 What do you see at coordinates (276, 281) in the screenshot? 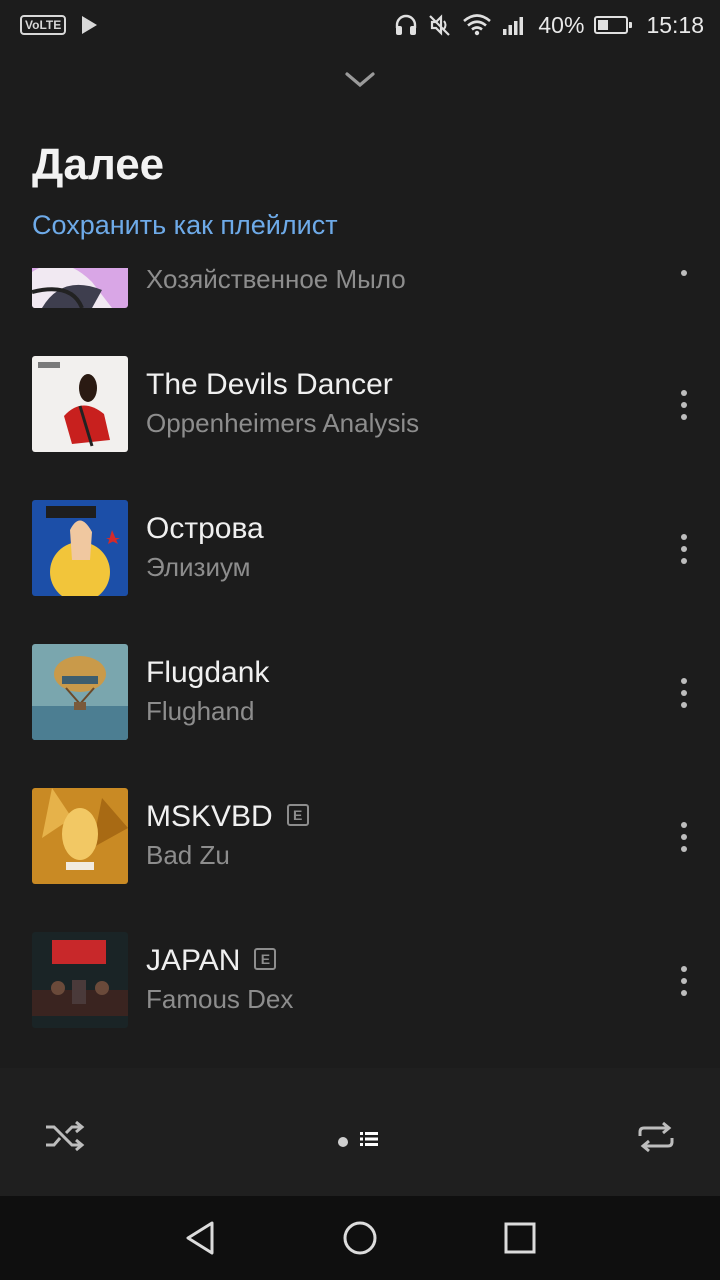
I see `track-artist: Хозяйственное Мыло` at bounding box center [276, 281].